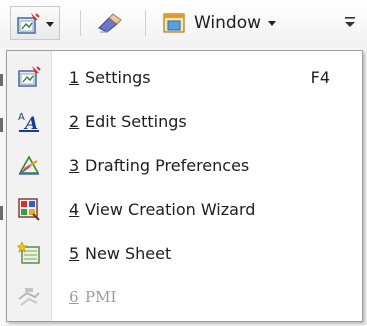  What do you see at coordinates (118, 77) in the screenshot?
I see `menu-item-label: Settings` at bounding box center [118, 77].